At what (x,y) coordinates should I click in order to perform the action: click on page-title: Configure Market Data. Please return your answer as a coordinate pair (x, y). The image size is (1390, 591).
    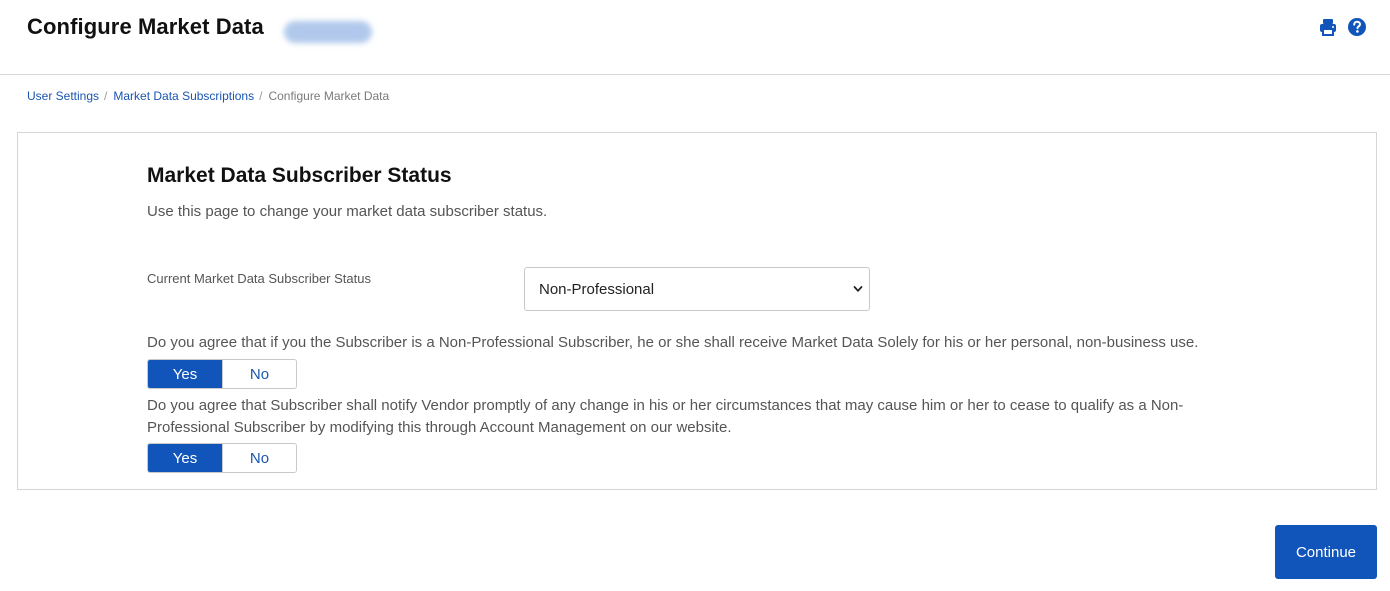
    Looking at the image, I should click on (145, 26).